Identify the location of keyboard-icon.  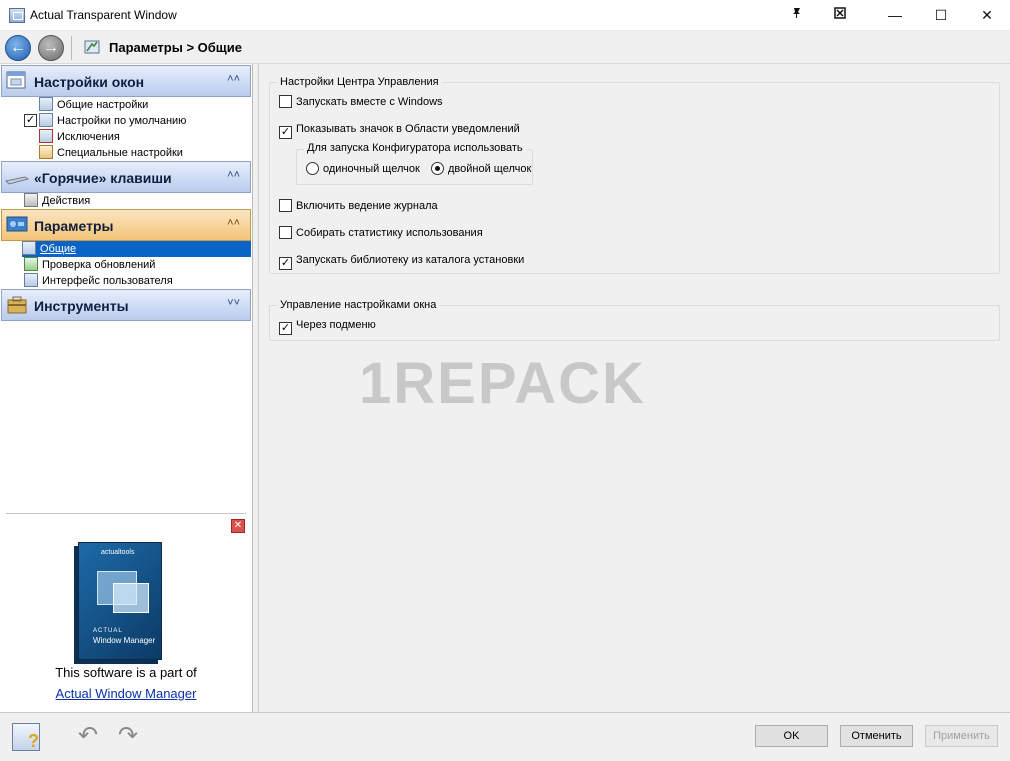
(17, 177).